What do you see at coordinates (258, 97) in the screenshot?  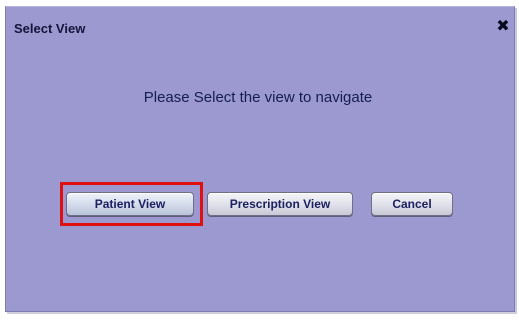 I see `dialog-message: Please Select the view to navigate` at bounding box center [258, 97].